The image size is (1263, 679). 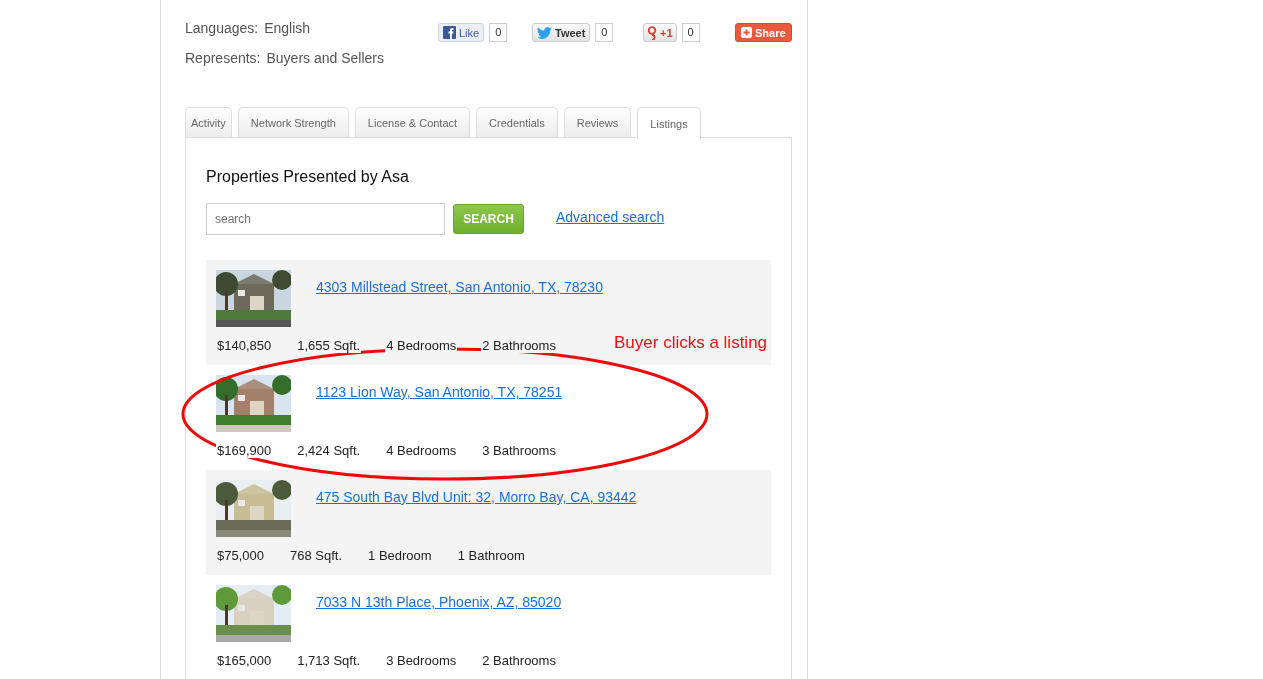 What do you see at coordinates (400, 555) in the screenshot?
I see `listing-bedrooms: 1 Bedroom` at bounding box center [400, 555].